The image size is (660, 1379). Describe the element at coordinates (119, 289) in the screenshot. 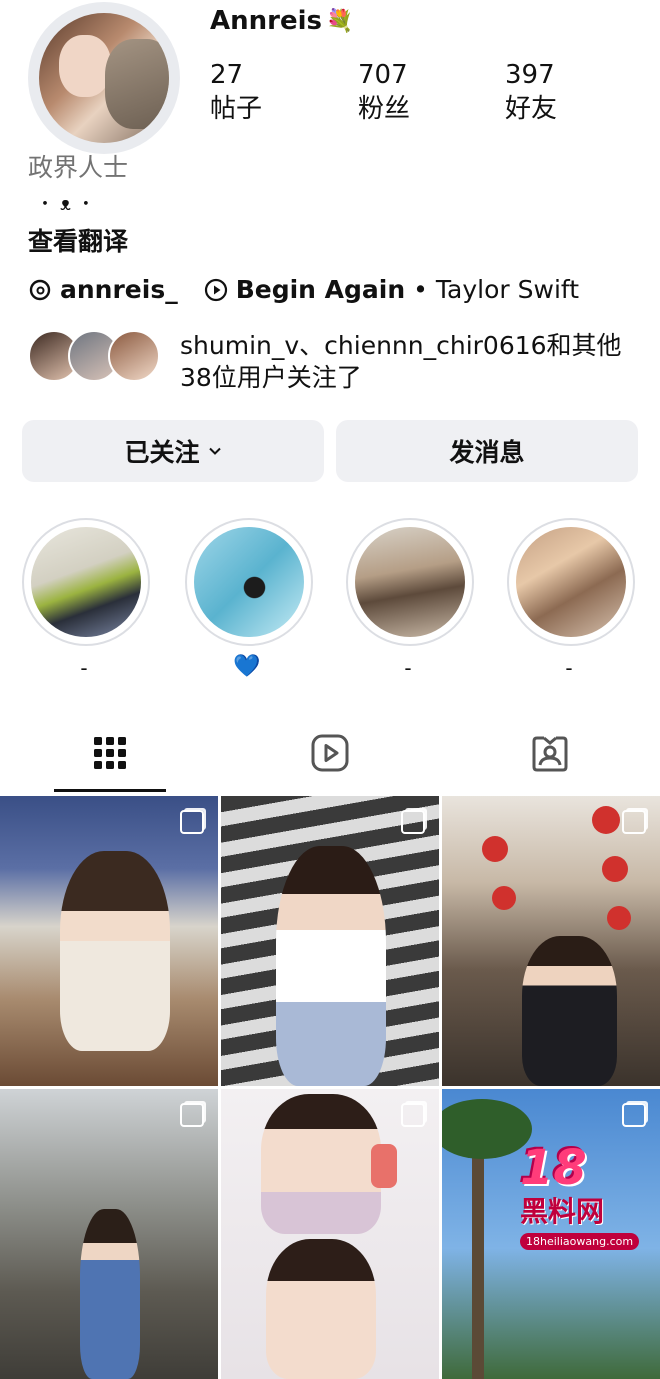

I see `threads-handle-link: annreis_` at that location.